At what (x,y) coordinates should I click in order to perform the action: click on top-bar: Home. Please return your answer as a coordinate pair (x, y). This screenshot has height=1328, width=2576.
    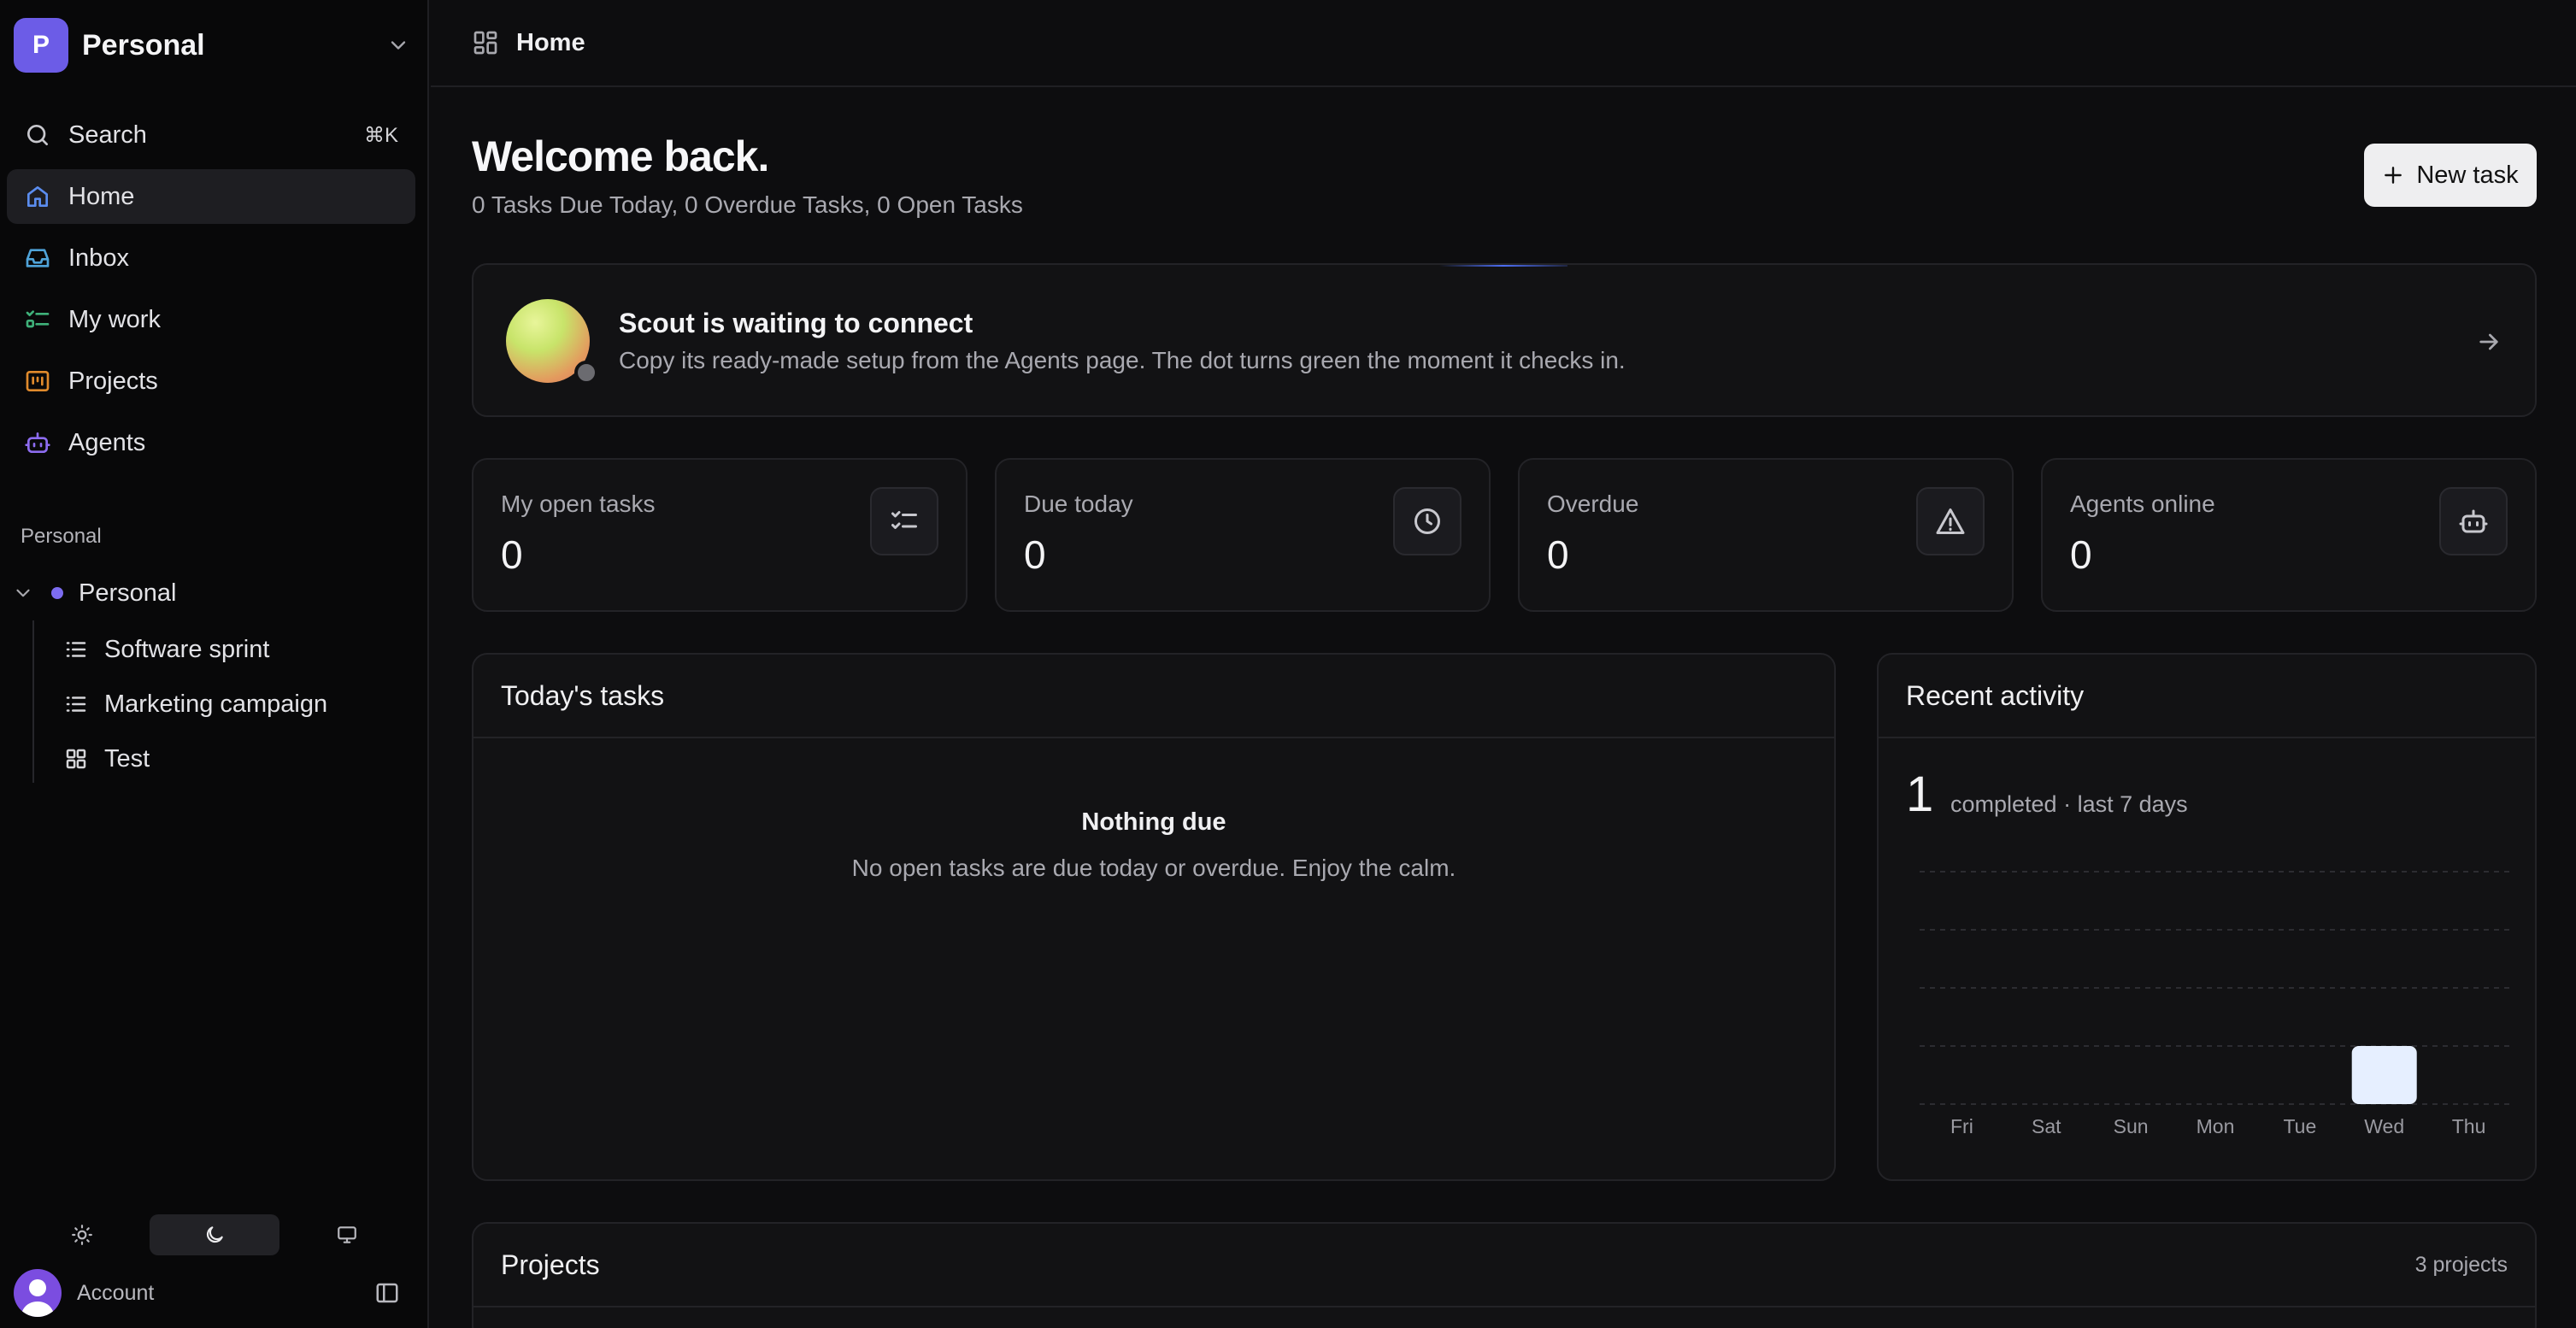
    Looking at the image, I should click on (1503, 43).